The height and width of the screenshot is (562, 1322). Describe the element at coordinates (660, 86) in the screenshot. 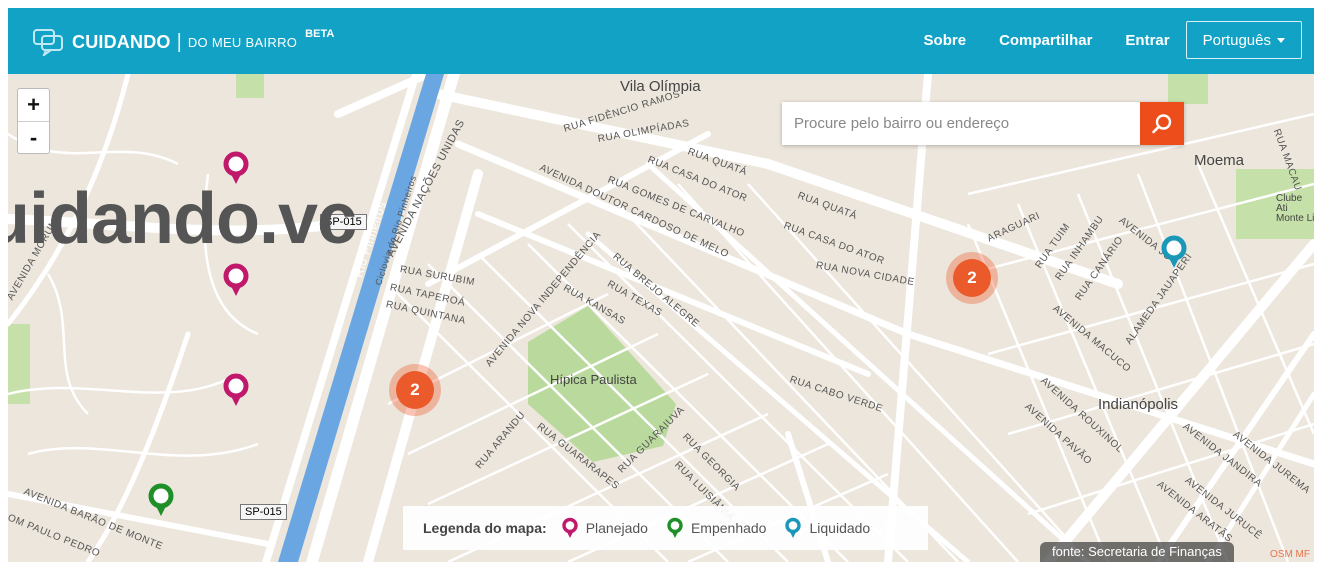

I see `place-vila-olimpia: Vila Olímpia` at that location.